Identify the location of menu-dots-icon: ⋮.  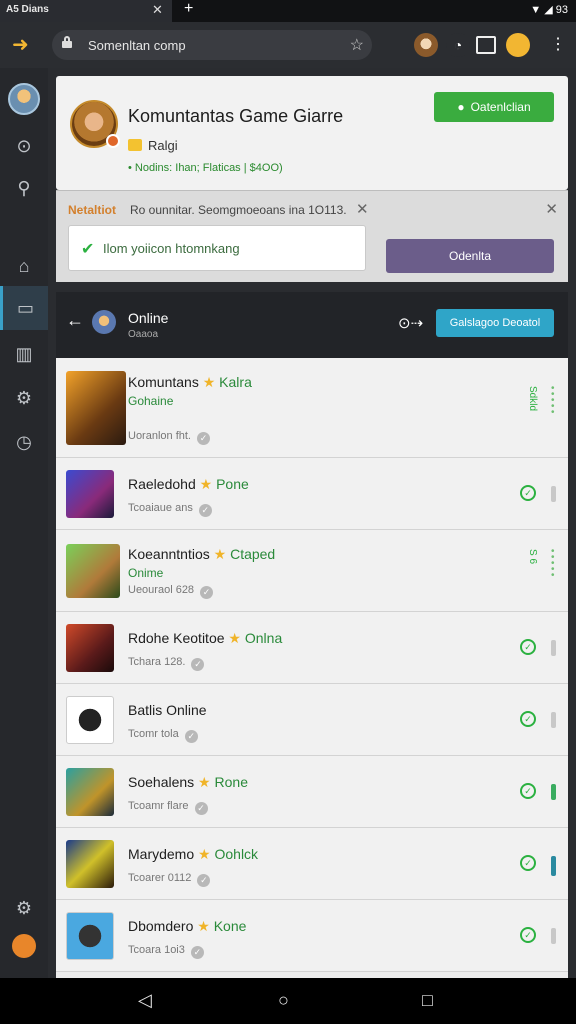
(558, 45).